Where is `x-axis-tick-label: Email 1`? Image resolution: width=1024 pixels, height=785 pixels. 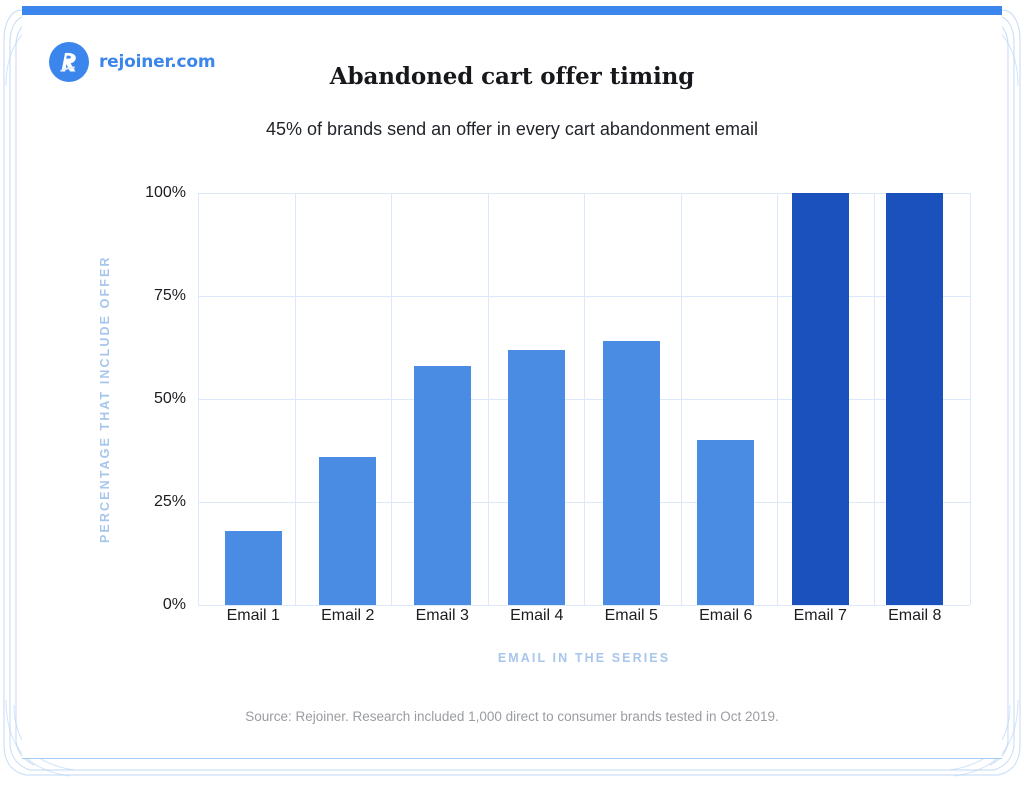
x-axis-tick-label: Email 1 is located at coordinates (253, 615).